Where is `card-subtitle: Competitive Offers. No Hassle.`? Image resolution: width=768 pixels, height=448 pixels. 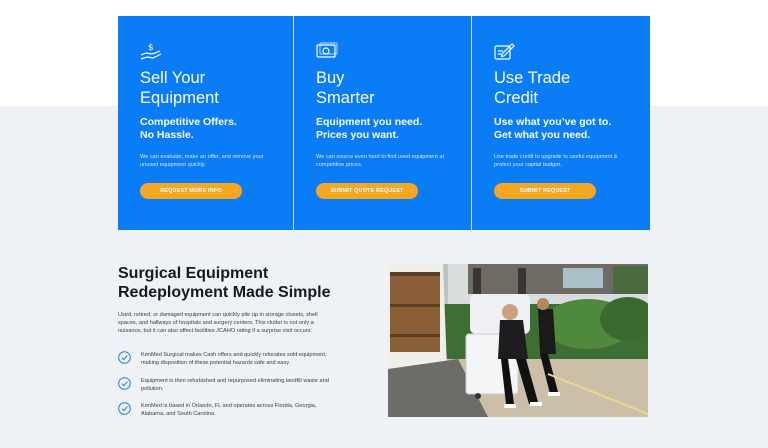 card-subtitle: Competitive Offers. No Hassle. is located at coordinates (188, 128).